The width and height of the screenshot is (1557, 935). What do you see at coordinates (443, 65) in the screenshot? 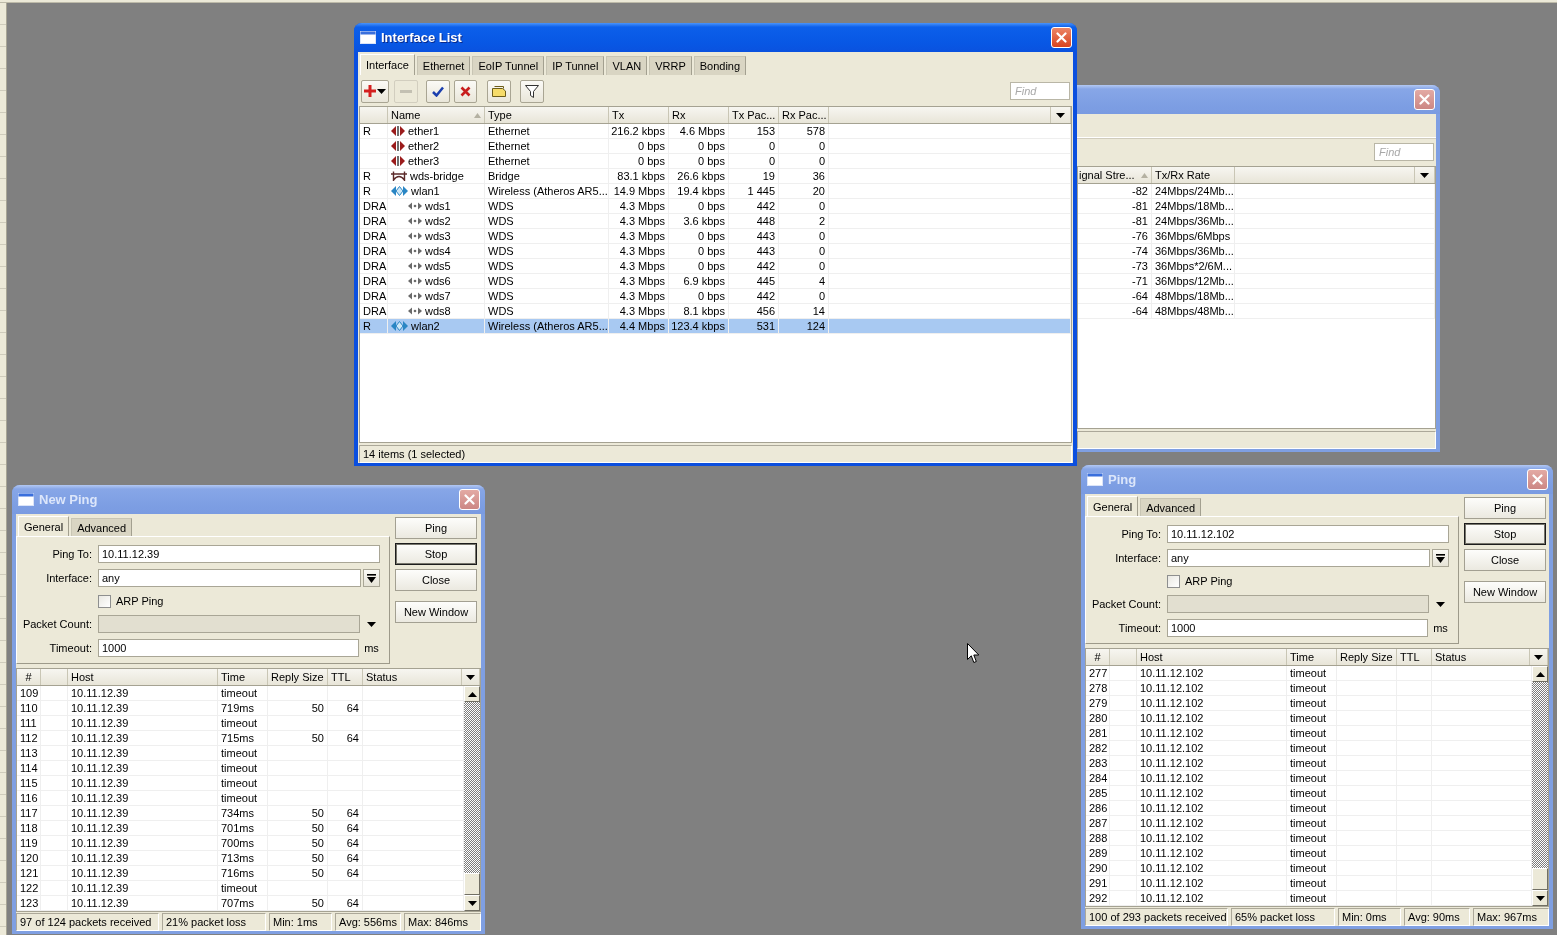
I see `tab: Ethernet` at bounding box center [443, 65].